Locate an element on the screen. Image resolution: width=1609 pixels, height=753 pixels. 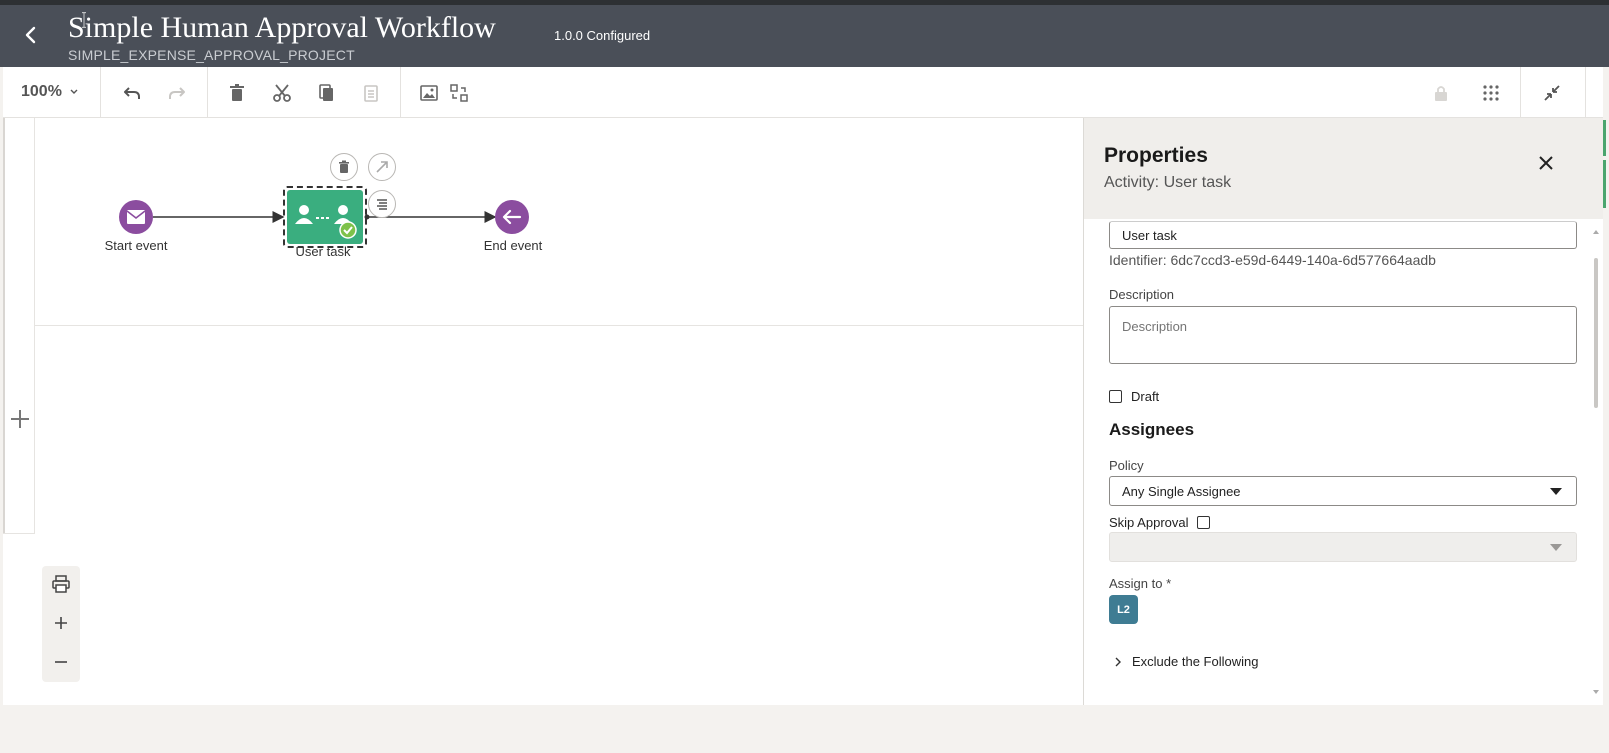
scroll-thumb is located at coordinates (1596, 333).